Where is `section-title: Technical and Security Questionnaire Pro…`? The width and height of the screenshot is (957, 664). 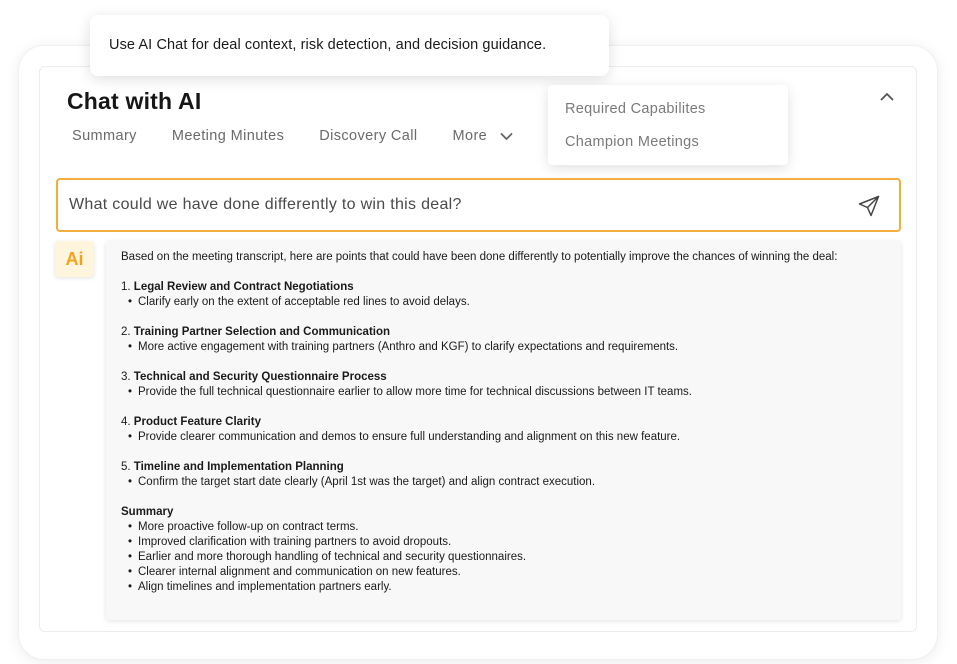
section-title: Technical and Security Questionnaire Pro… is located at coordinates (260, 377).